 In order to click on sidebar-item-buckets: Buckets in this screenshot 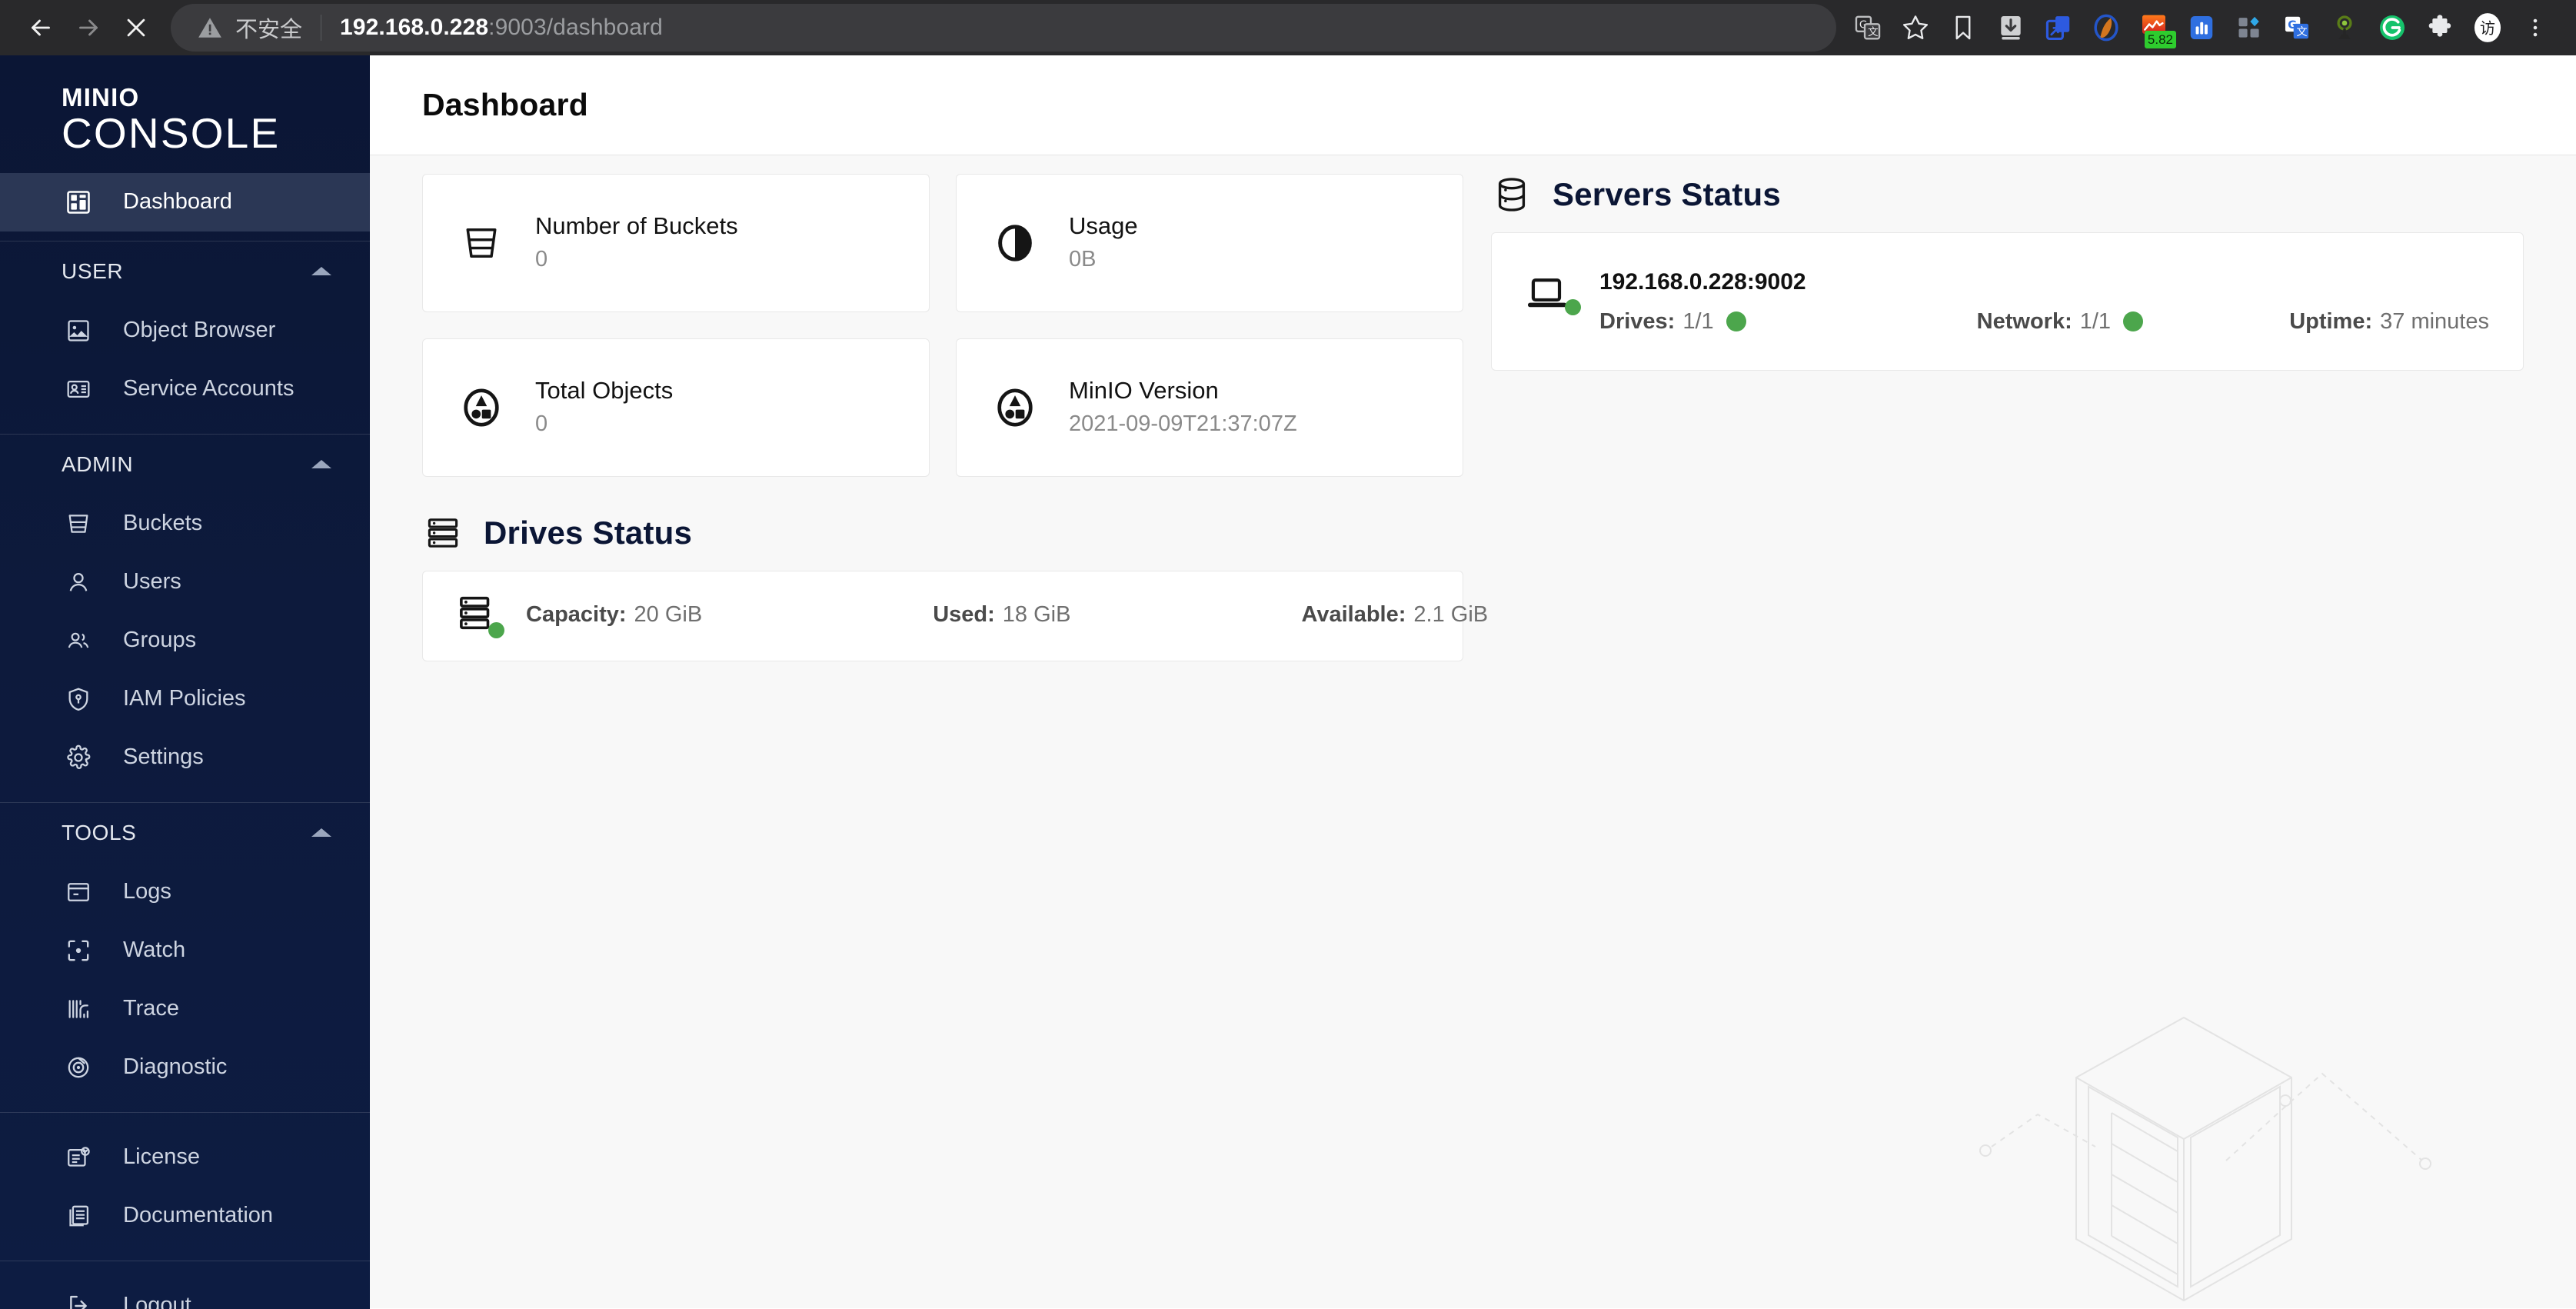, I will do `click(185, 524)`.